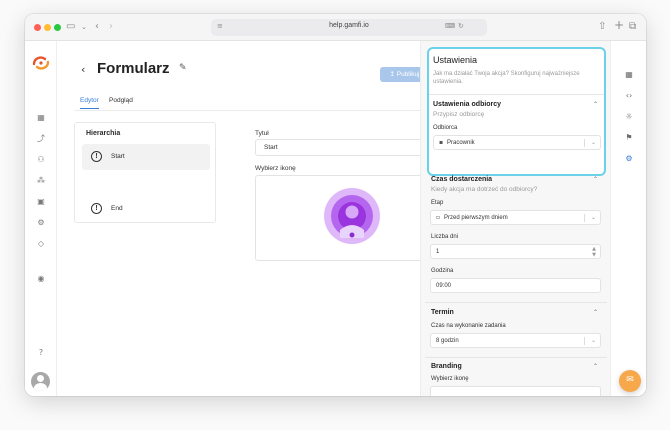 The image size is (670, 430). I want to click on address-bar: ≡ help.gamfi.io ⌨ ↻, so click(349, 27).